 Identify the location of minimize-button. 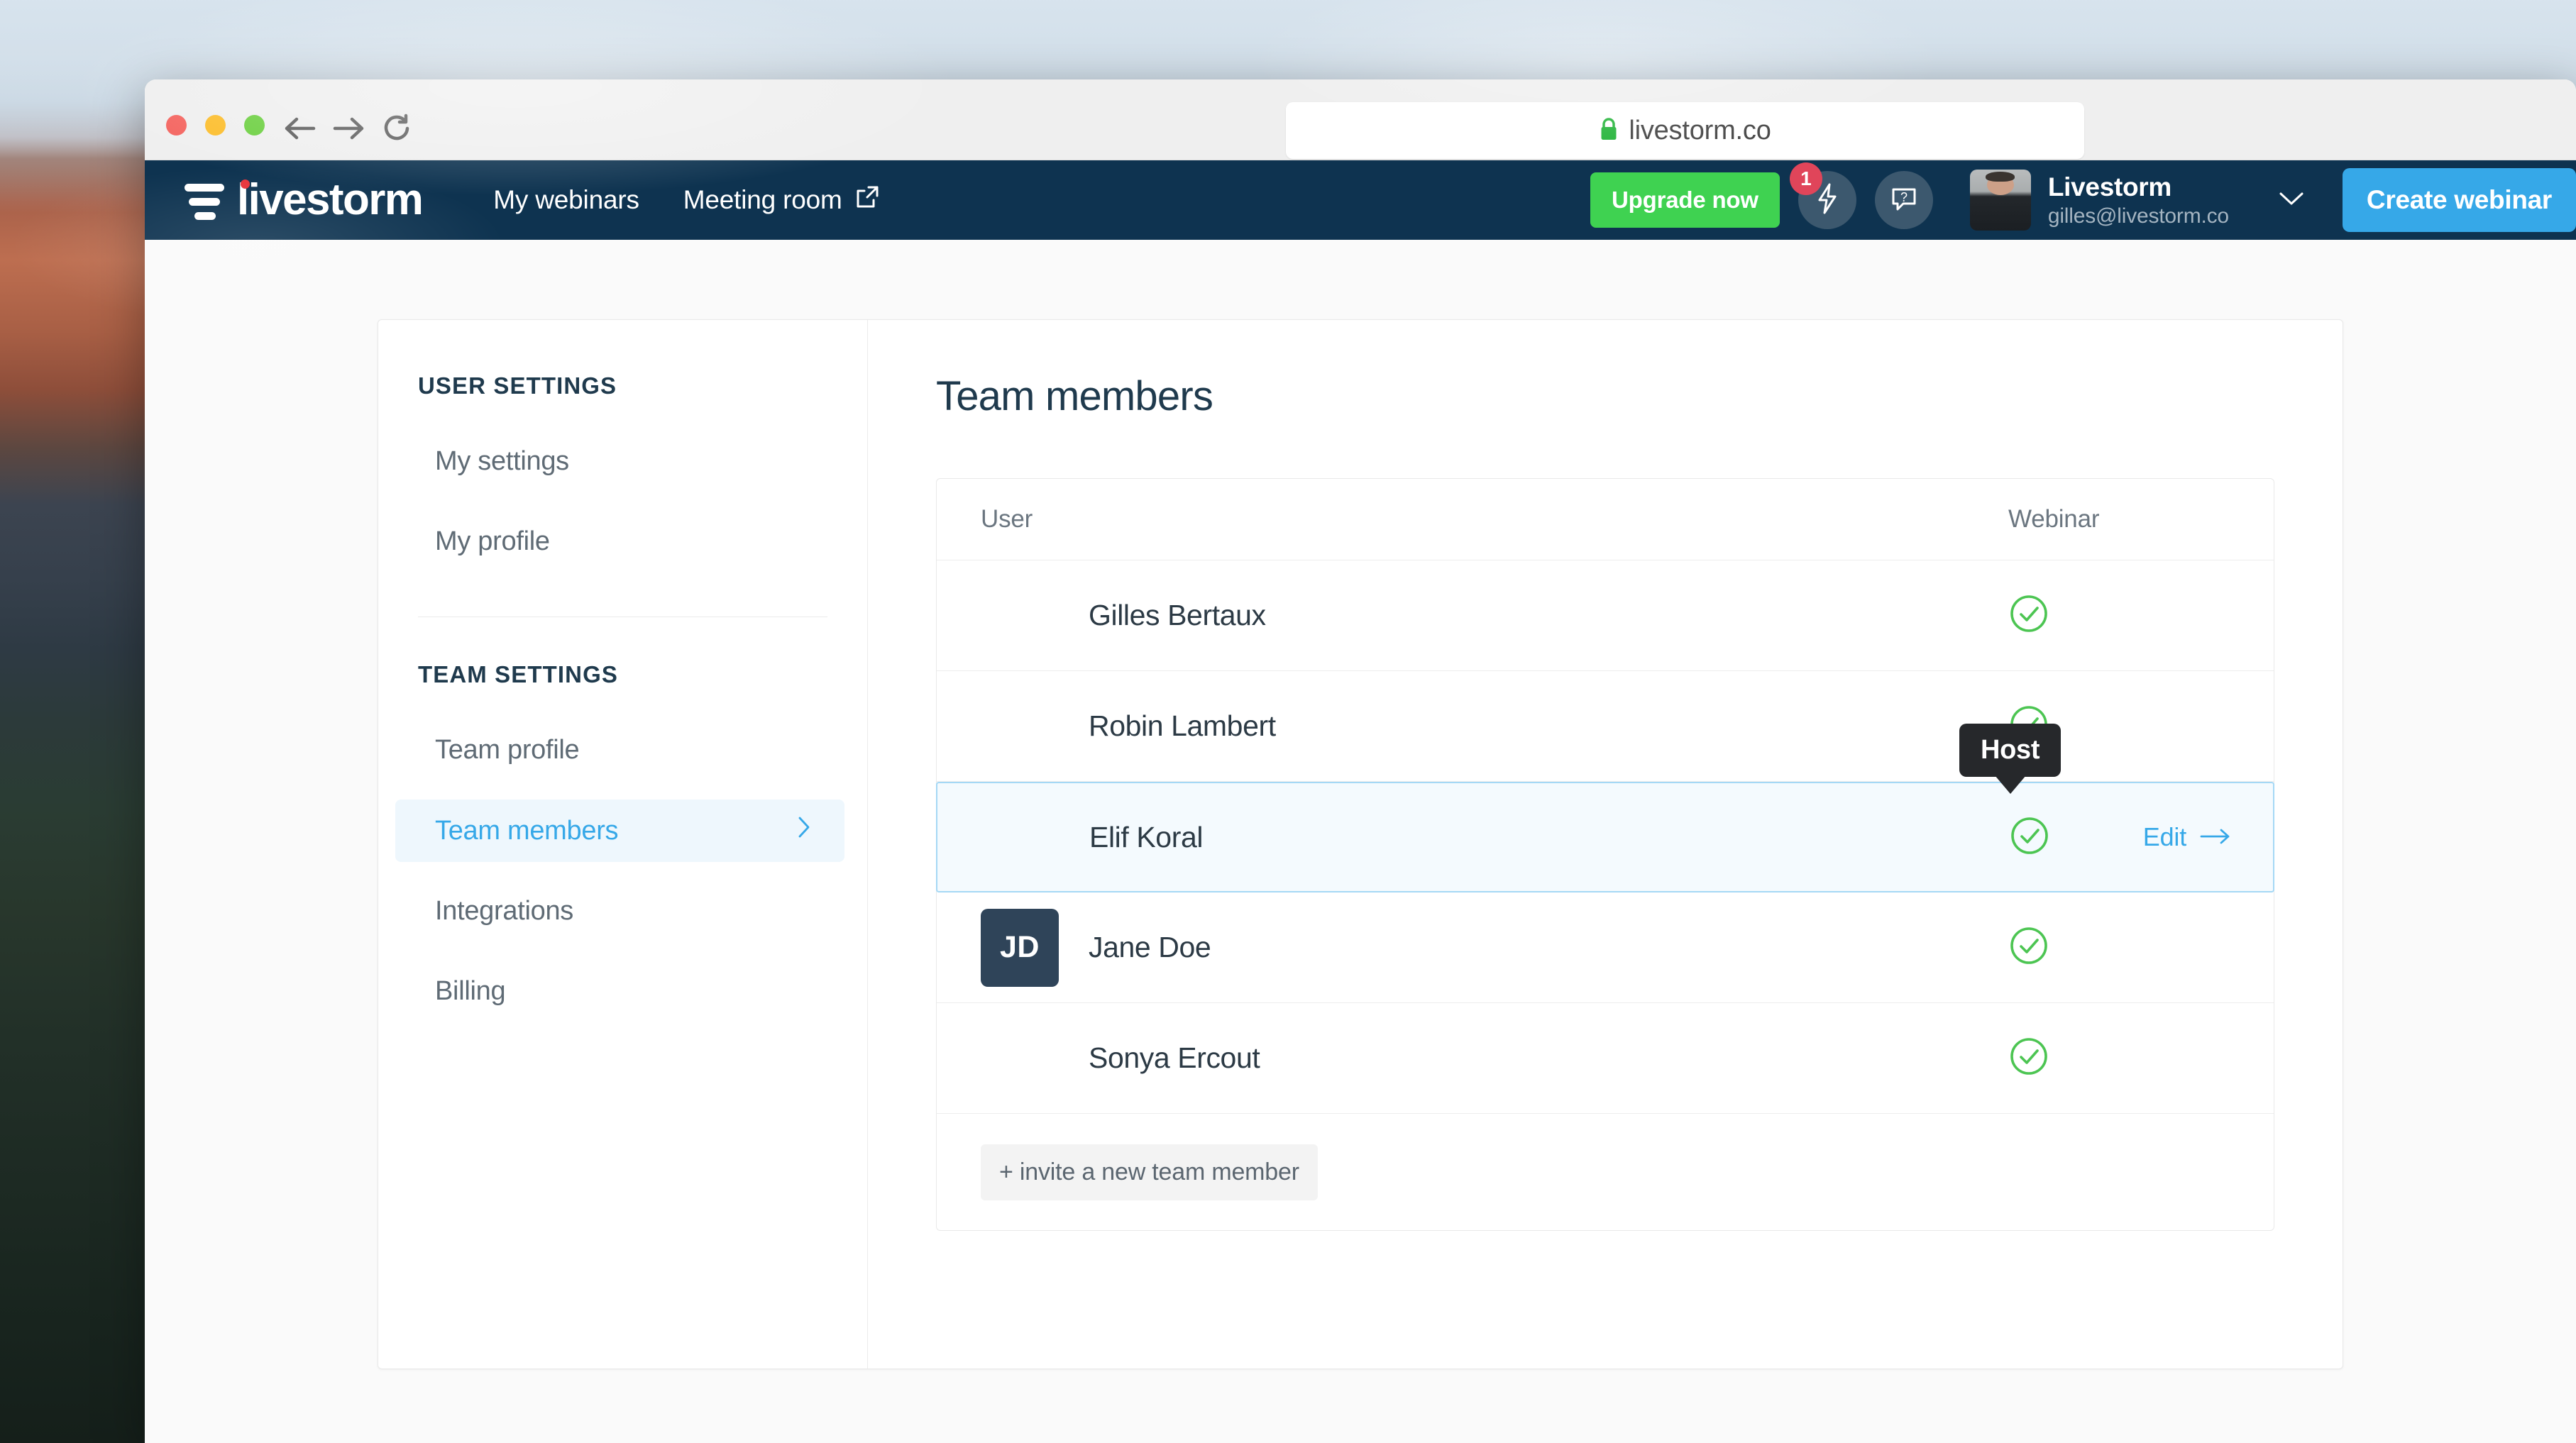
(215, 125).